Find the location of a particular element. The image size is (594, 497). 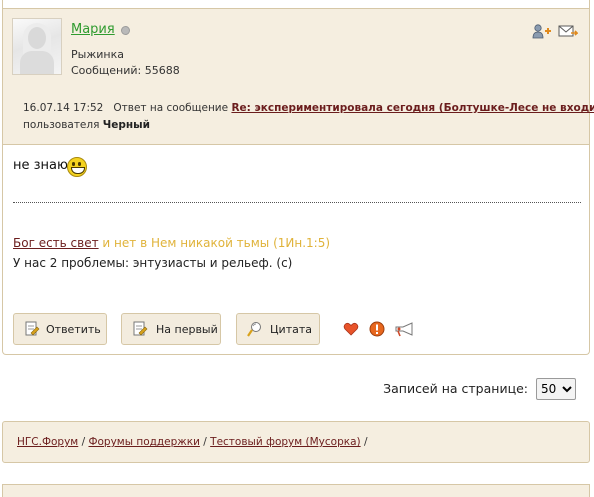

grin-smiley-icon is located at coordinates (77, 167).